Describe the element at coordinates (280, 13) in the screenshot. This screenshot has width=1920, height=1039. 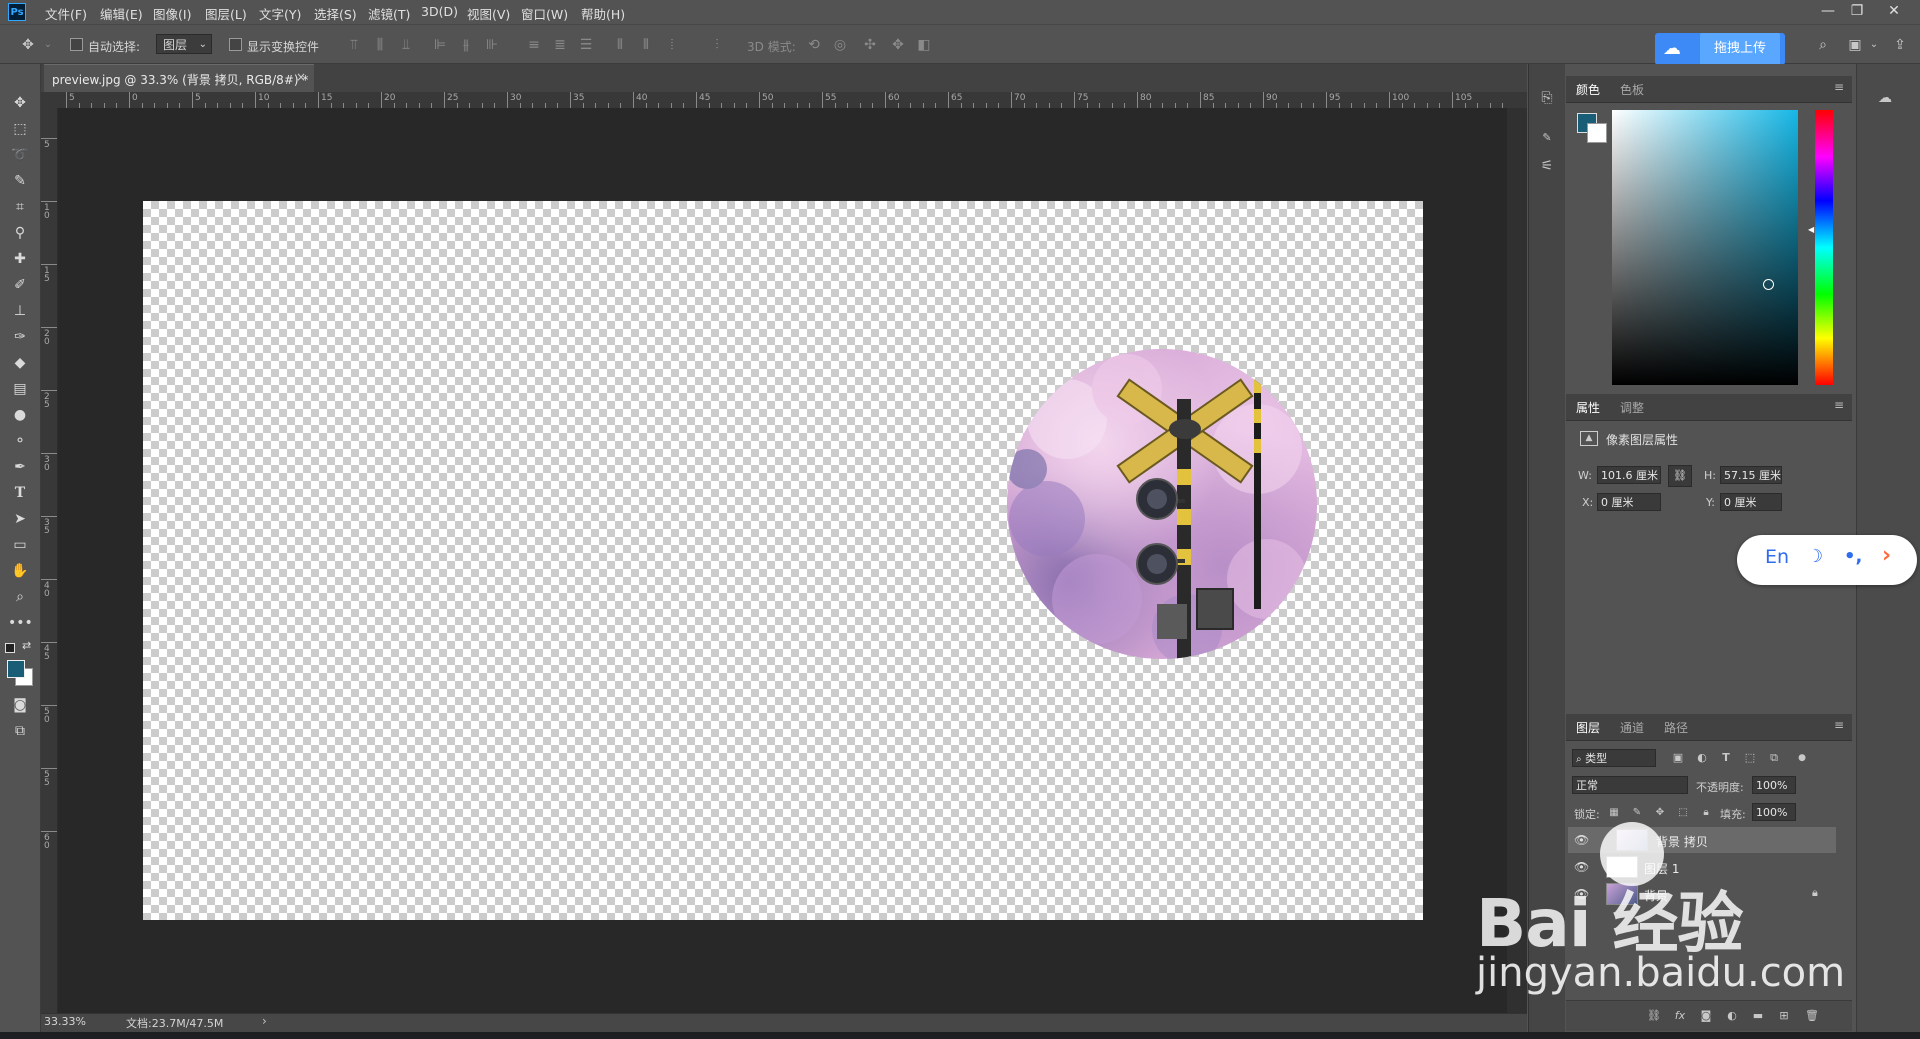
I see `menu-type: 文字(Y)` at that location.